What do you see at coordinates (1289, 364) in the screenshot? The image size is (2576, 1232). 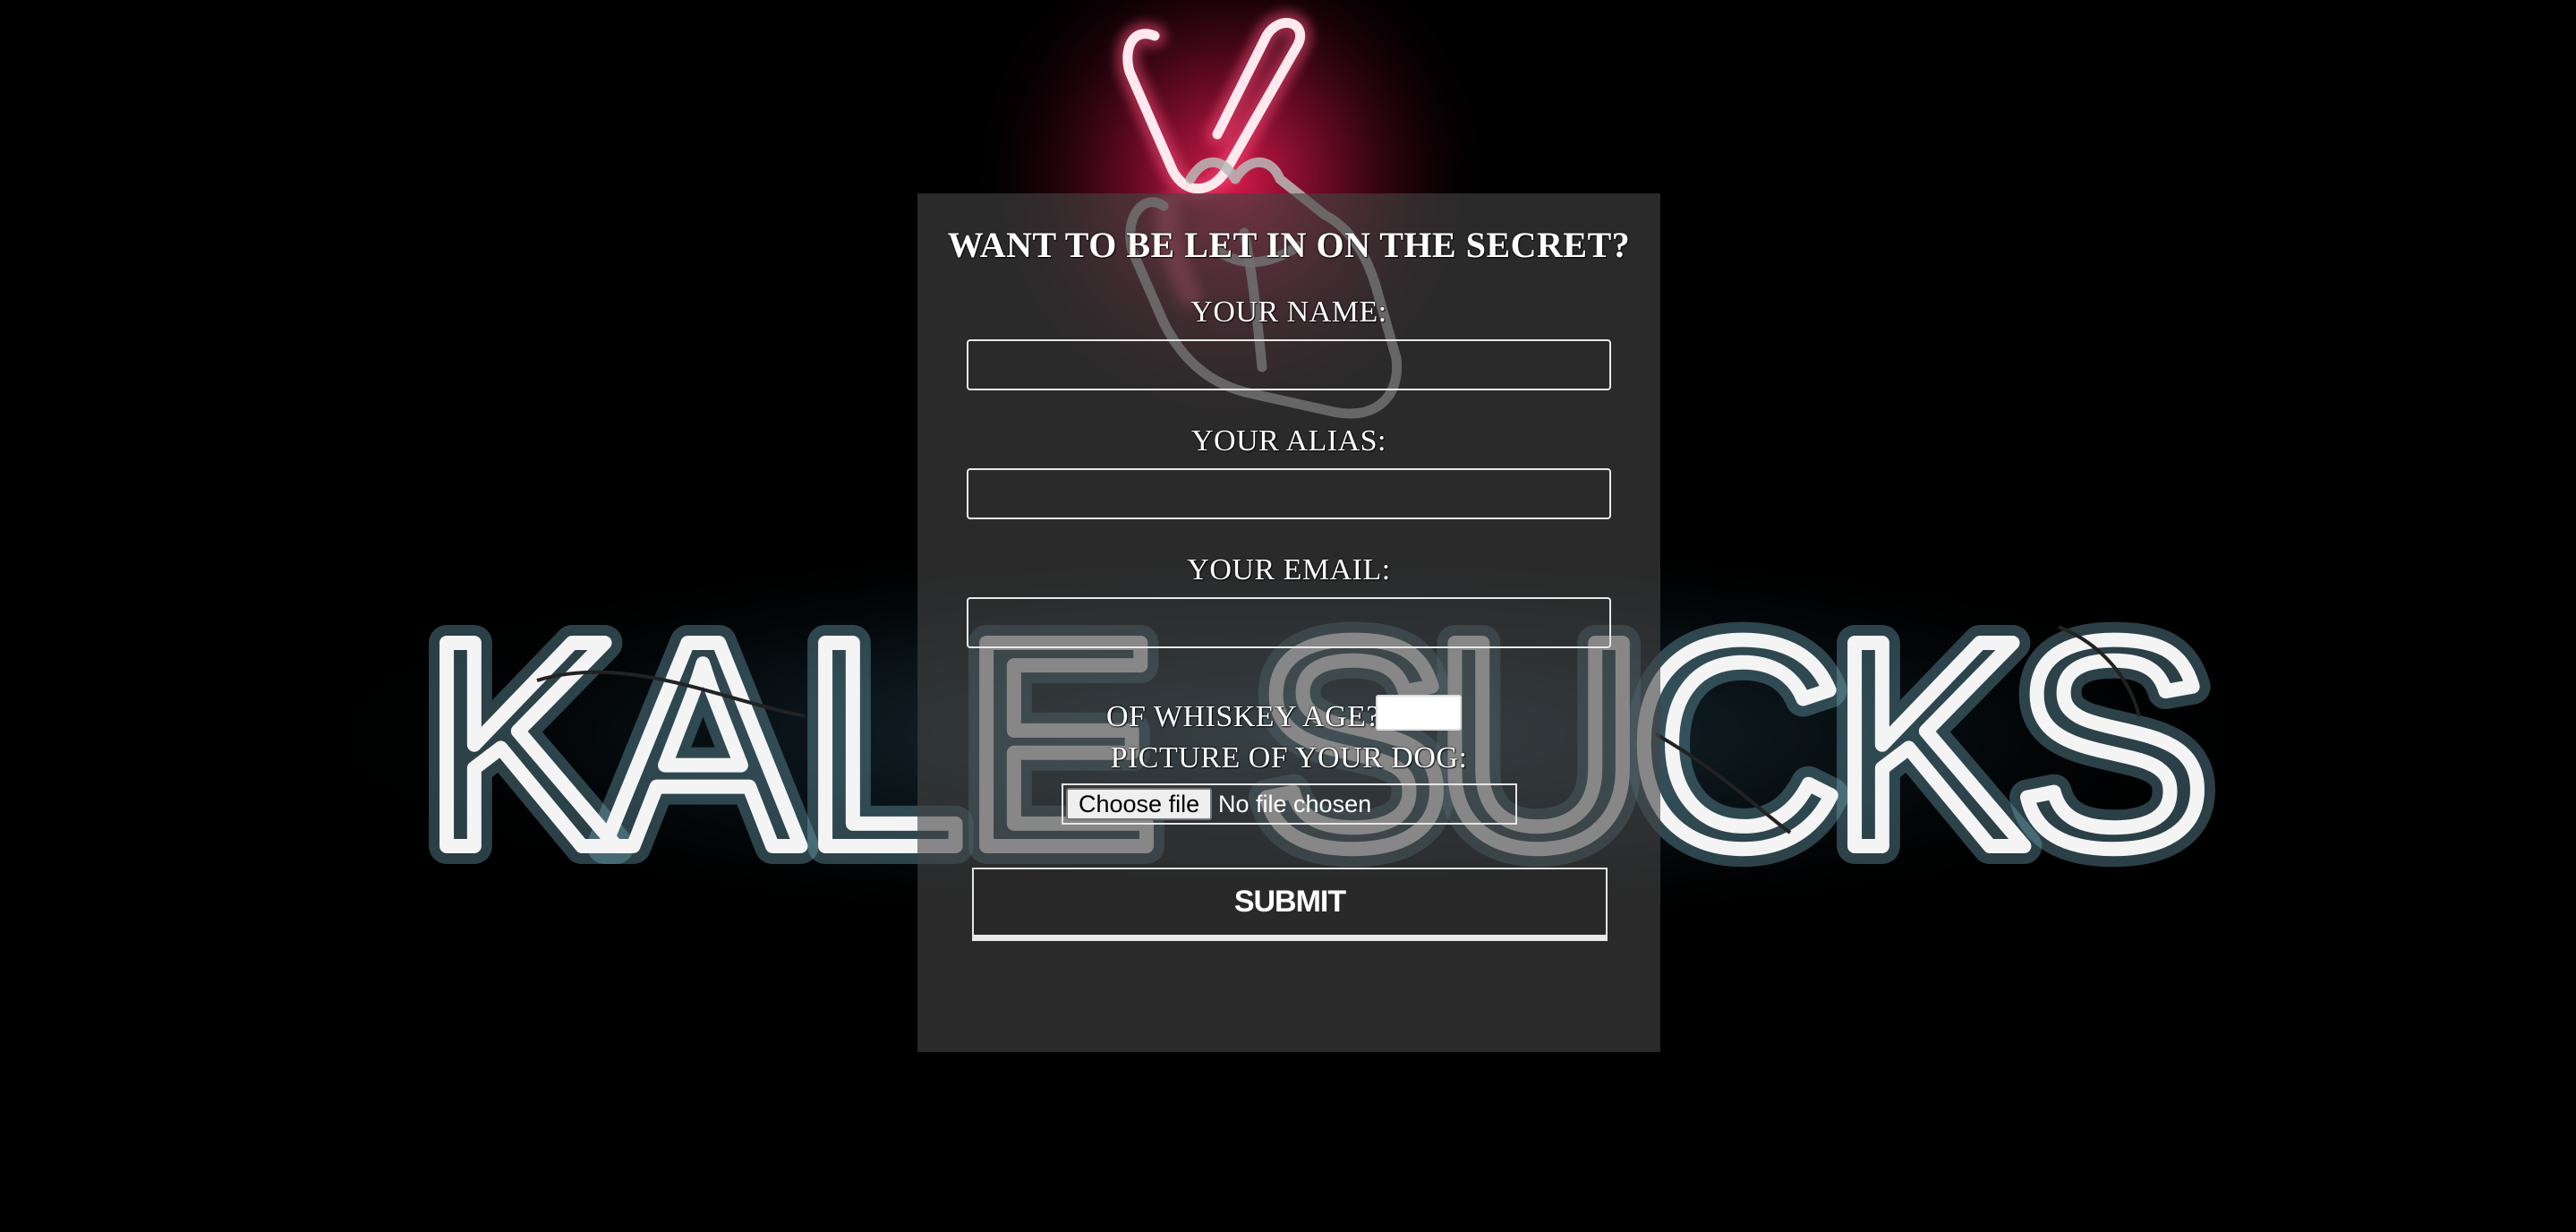 I see `name-input` at bounding box center [1289, 364].